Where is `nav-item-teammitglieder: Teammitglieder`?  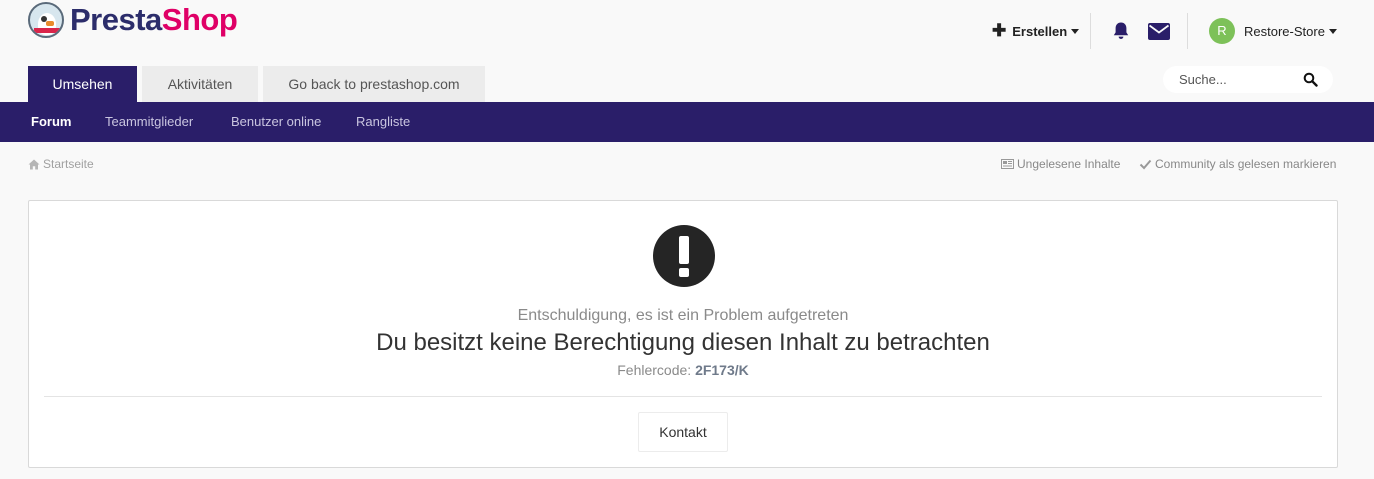 nav-item-teammitglieder: Teammitglieder is located at coordinates (149, 122).